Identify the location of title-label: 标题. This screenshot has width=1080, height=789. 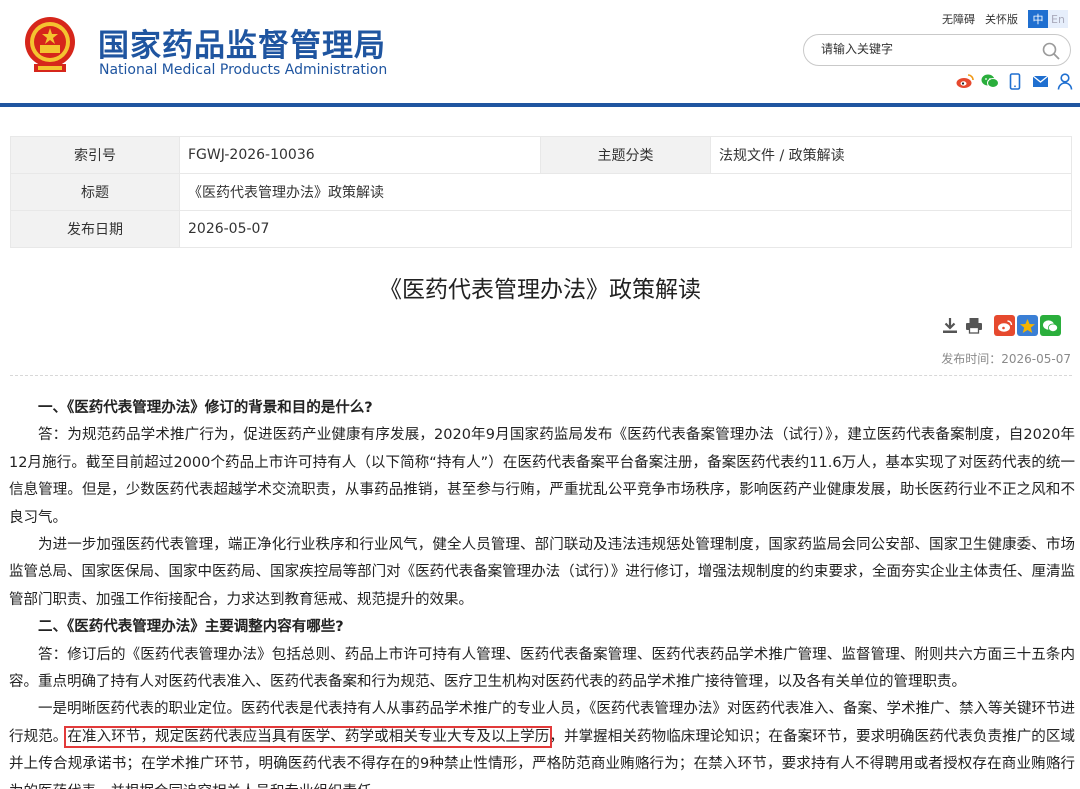
(95, 192).